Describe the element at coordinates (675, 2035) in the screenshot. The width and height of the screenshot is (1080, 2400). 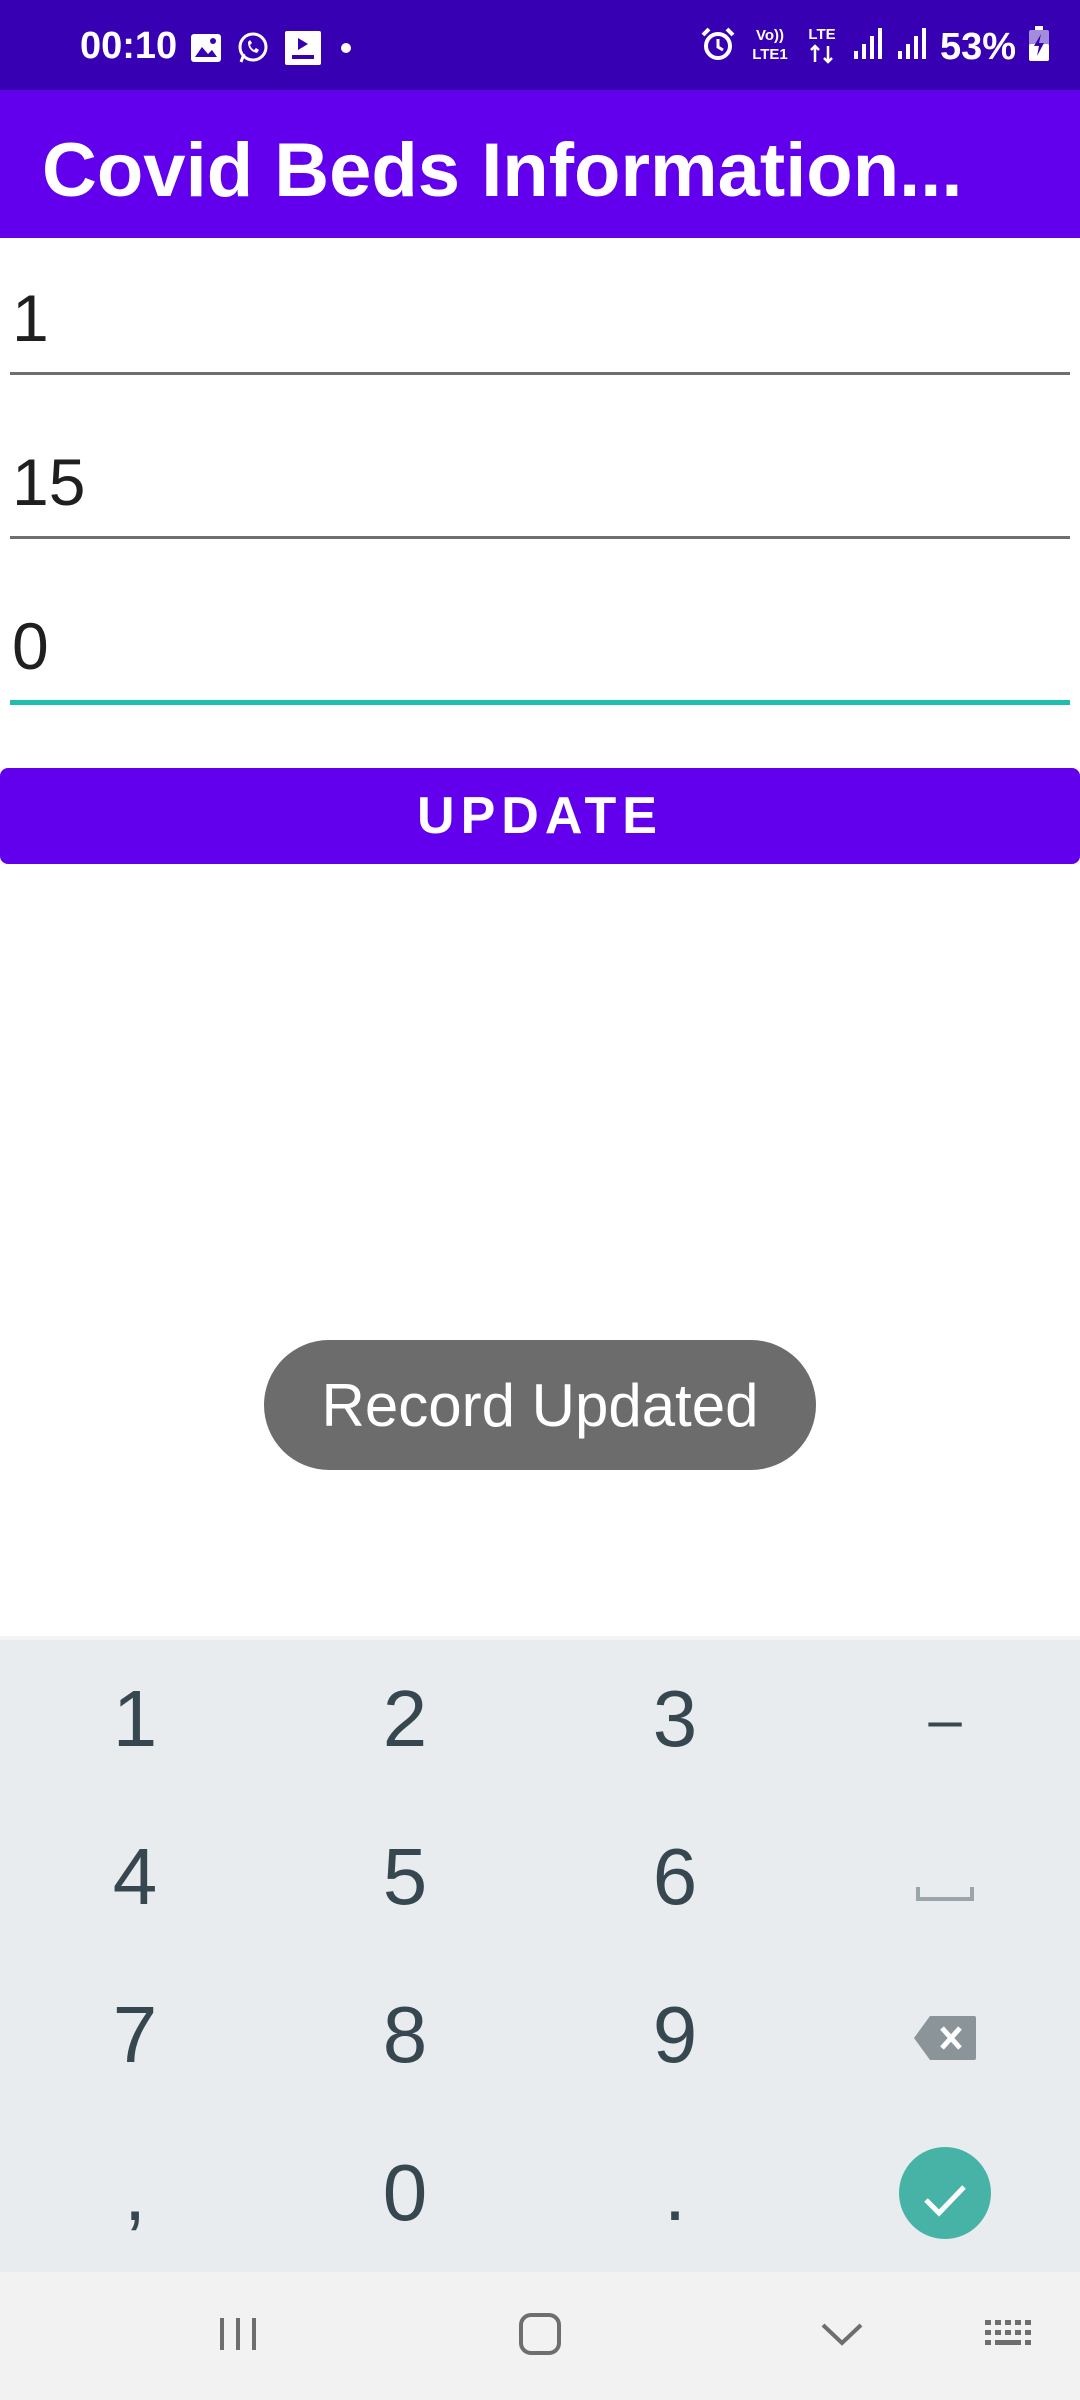
I see `key-9: 9` at that location.